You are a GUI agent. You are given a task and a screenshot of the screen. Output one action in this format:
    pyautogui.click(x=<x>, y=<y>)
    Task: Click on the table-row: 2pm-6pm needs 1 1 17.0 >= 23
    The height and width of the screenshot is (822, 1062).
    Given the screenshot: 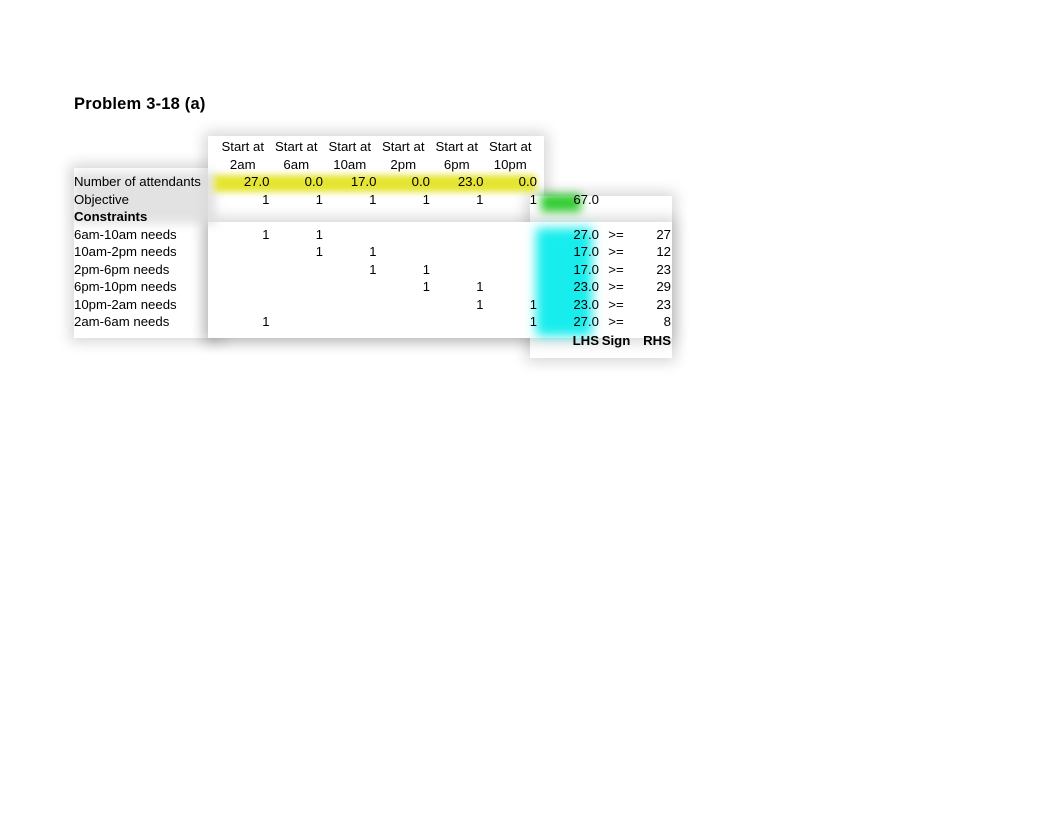 What is the action you would take?
    pyautogui.click(x=372, y=270)
    